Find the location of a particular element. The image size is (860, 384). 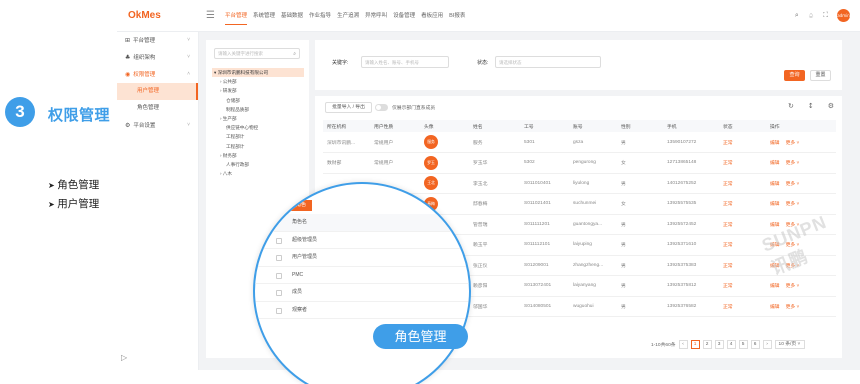

sidebar: ⊞ 平台管理 ˅ ♣ 组织架构 ˅ ◉ 权限管理 ˄ 用户管理 角色管理 ⚙ 平台设置 ˅ ▷ is located at coordinates (158, 201).